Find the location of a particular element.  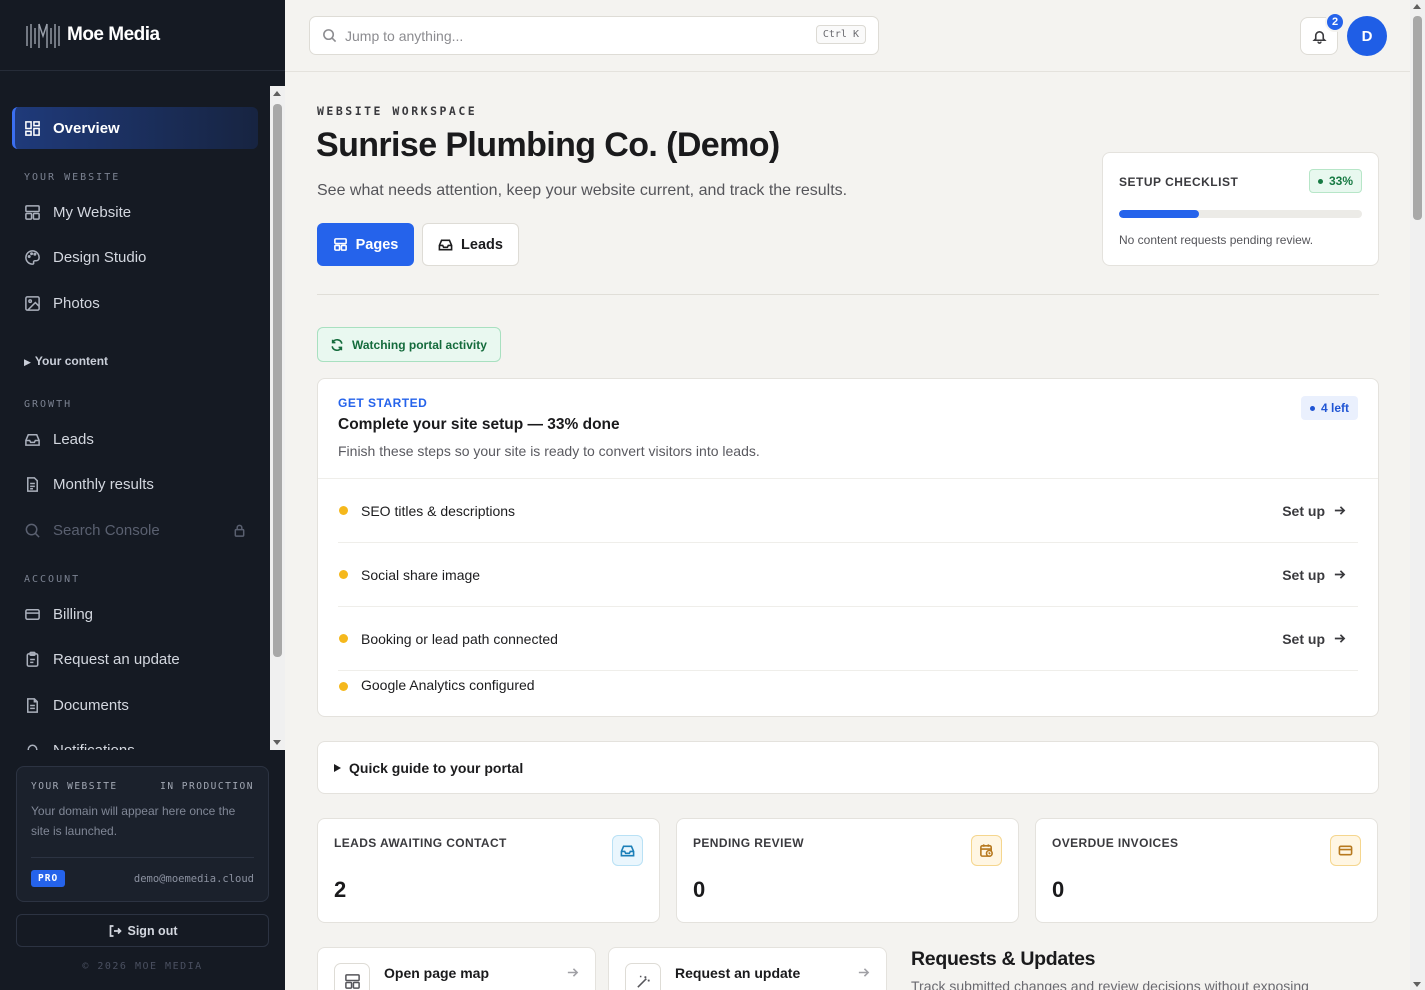

bell-icon is located at coordinates (1319, 37).